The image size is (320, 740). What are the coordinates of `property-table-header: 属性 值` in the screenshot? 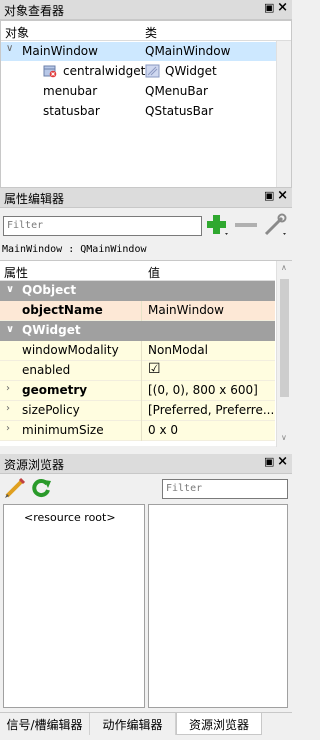 It's located at (137, 271).